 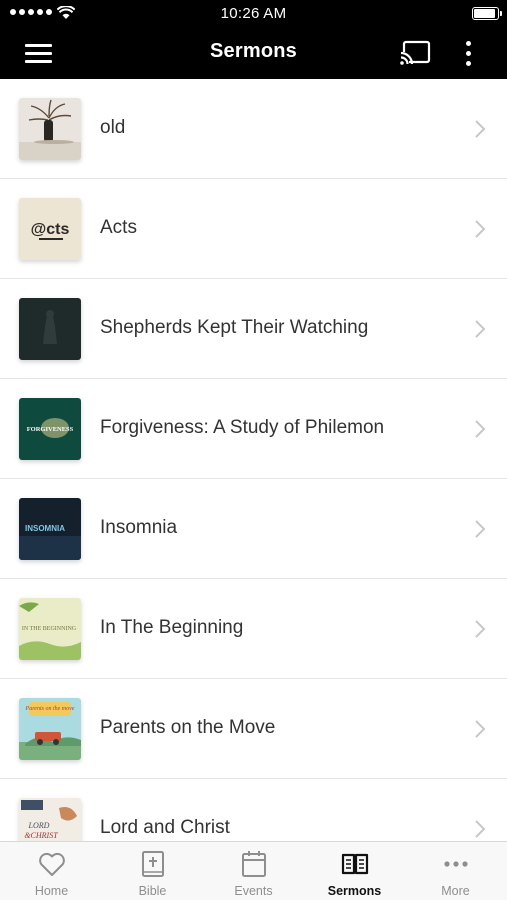 I want to click on battery-icon, so click(x=487, y=13).